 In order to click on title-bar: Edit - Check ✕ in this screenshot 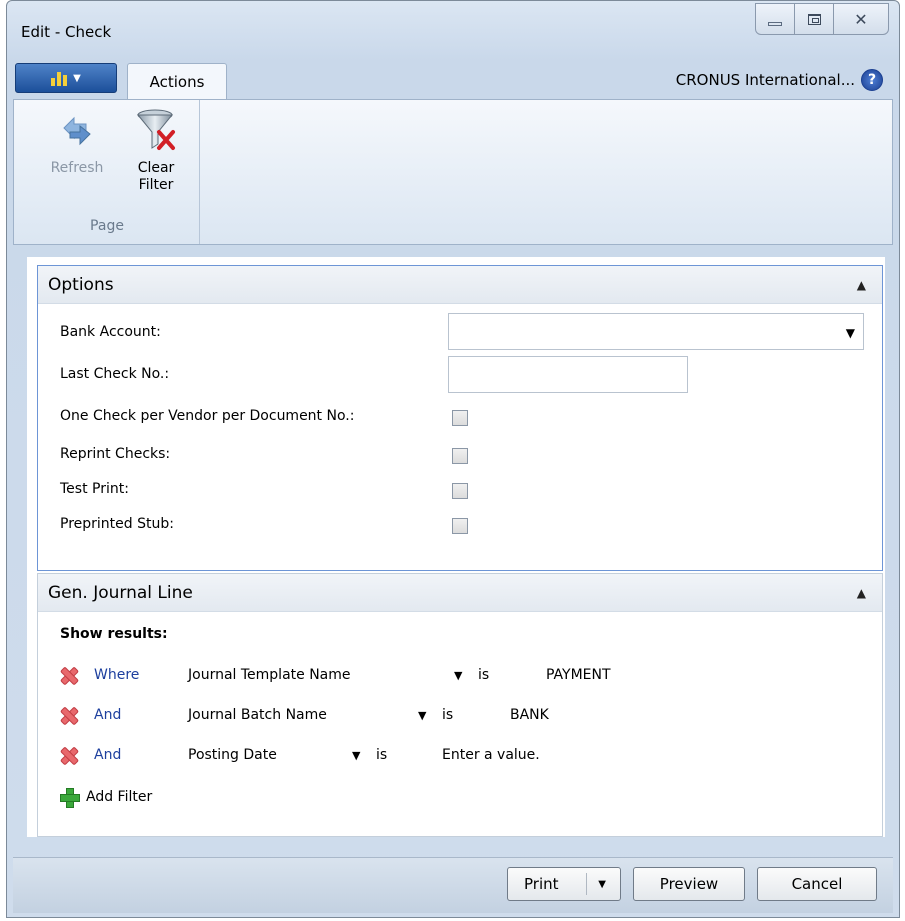, I will do `click(453, 31)`.